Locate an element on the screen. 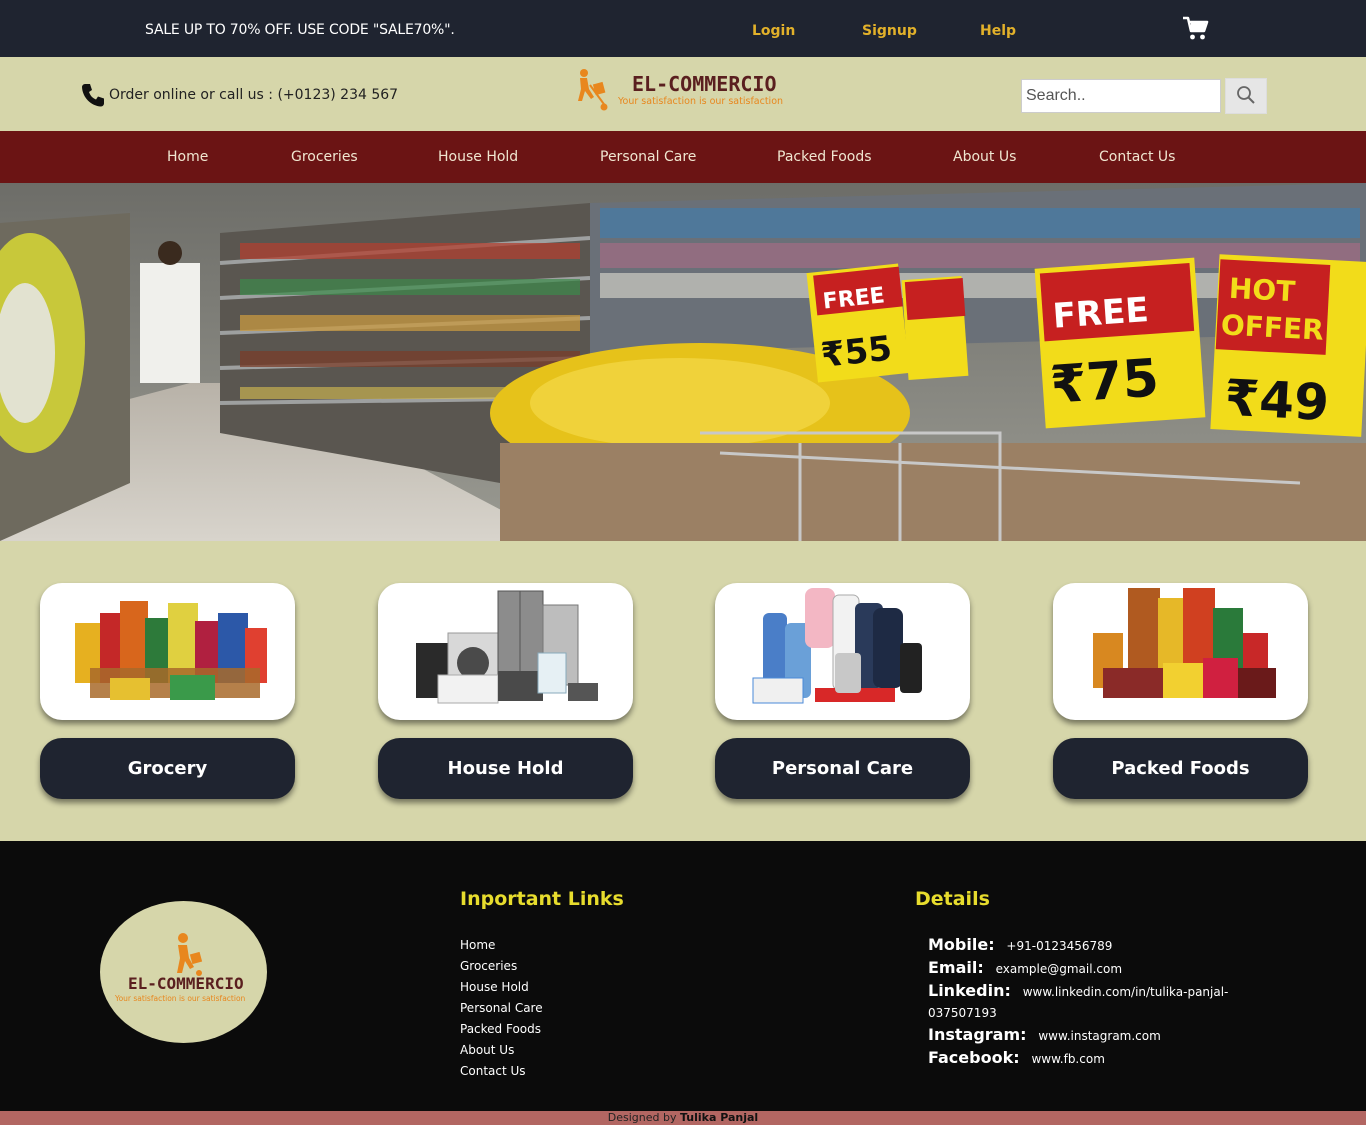 This screenshot has height=1125, width=1366. nav-item-home: Home is located at coordinates (187, 157).